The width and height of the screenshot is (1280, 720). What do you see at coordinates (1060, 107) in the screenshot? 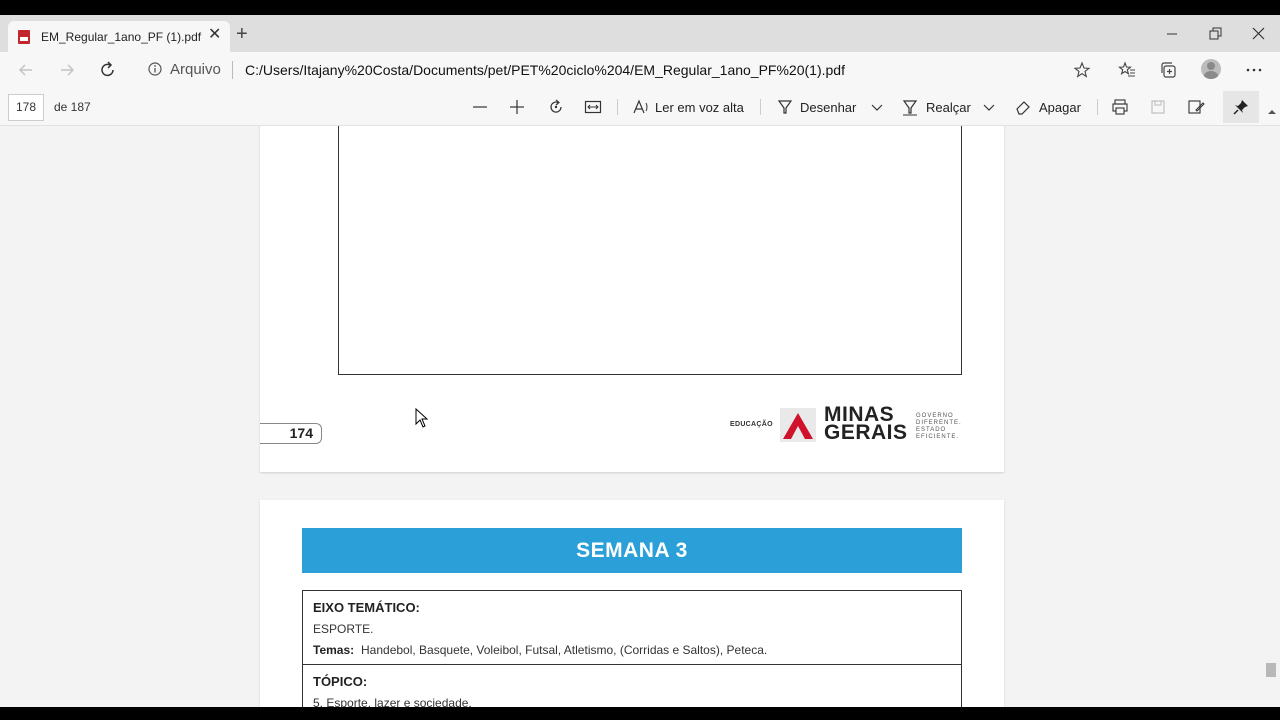
I see `erase-button: Apagar` at bounding box center [1060, 107].